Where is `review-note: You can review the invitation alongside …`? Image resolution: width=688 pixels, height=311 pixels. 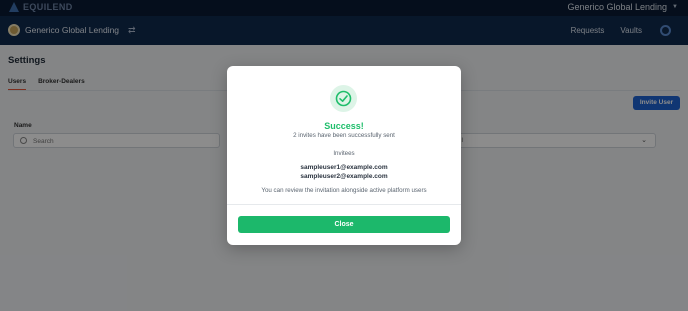 review-note: You can review the invitation alongside … is located at coordinates (344, 190).